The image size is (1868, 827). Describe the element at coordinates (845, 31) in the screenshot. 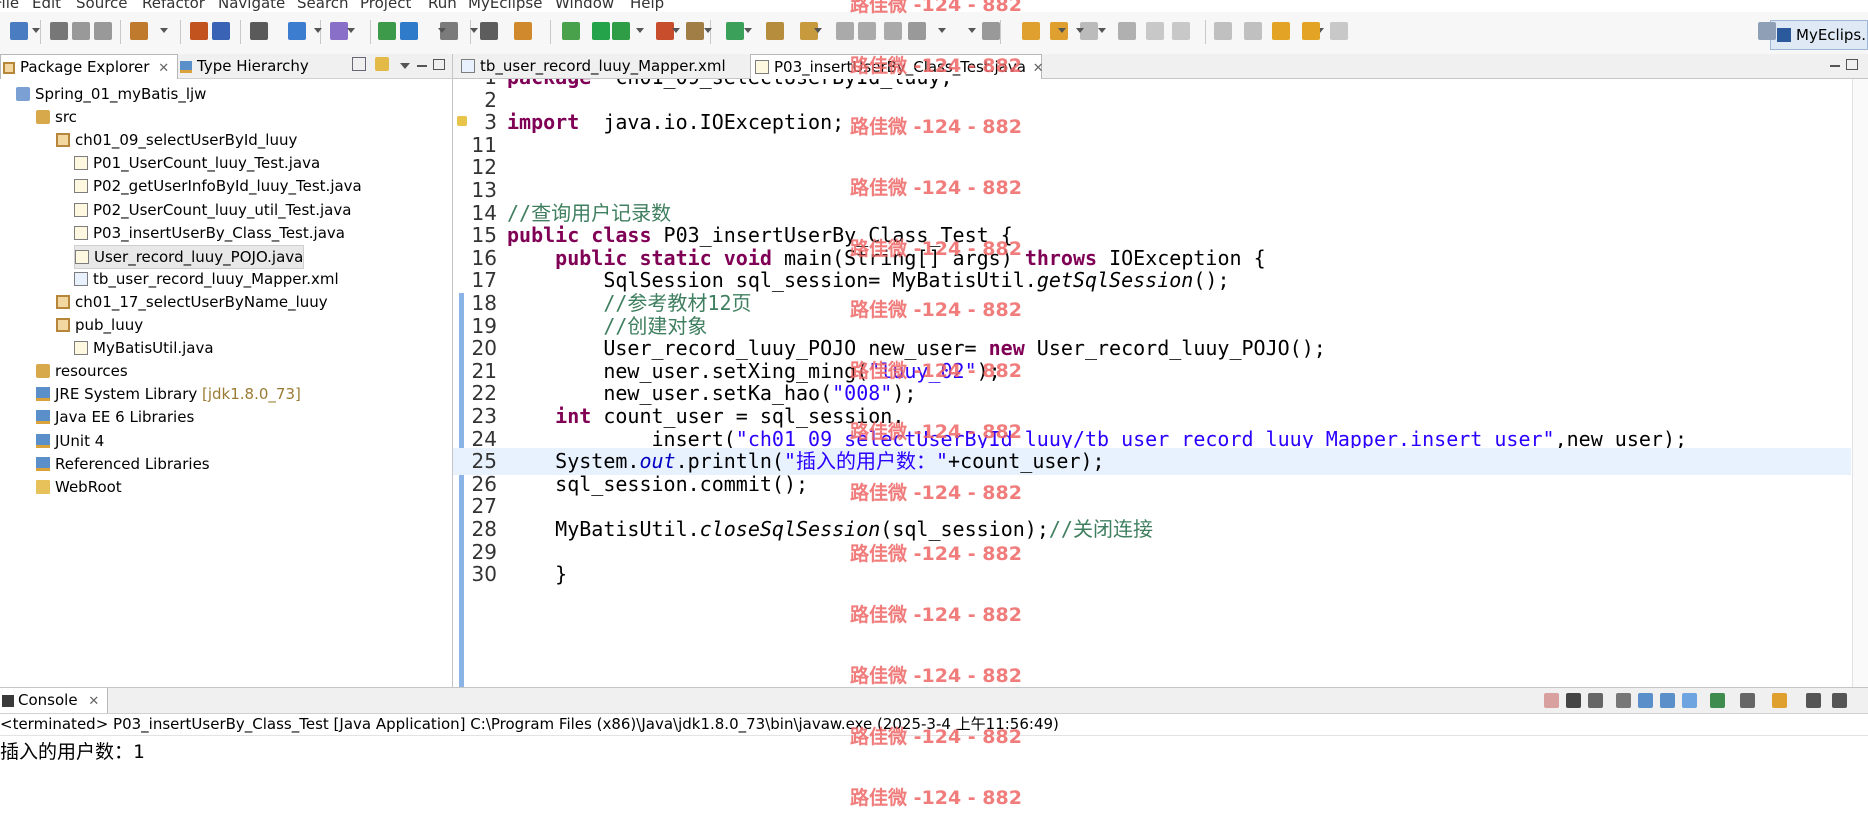

I see `search-icon` at that location.